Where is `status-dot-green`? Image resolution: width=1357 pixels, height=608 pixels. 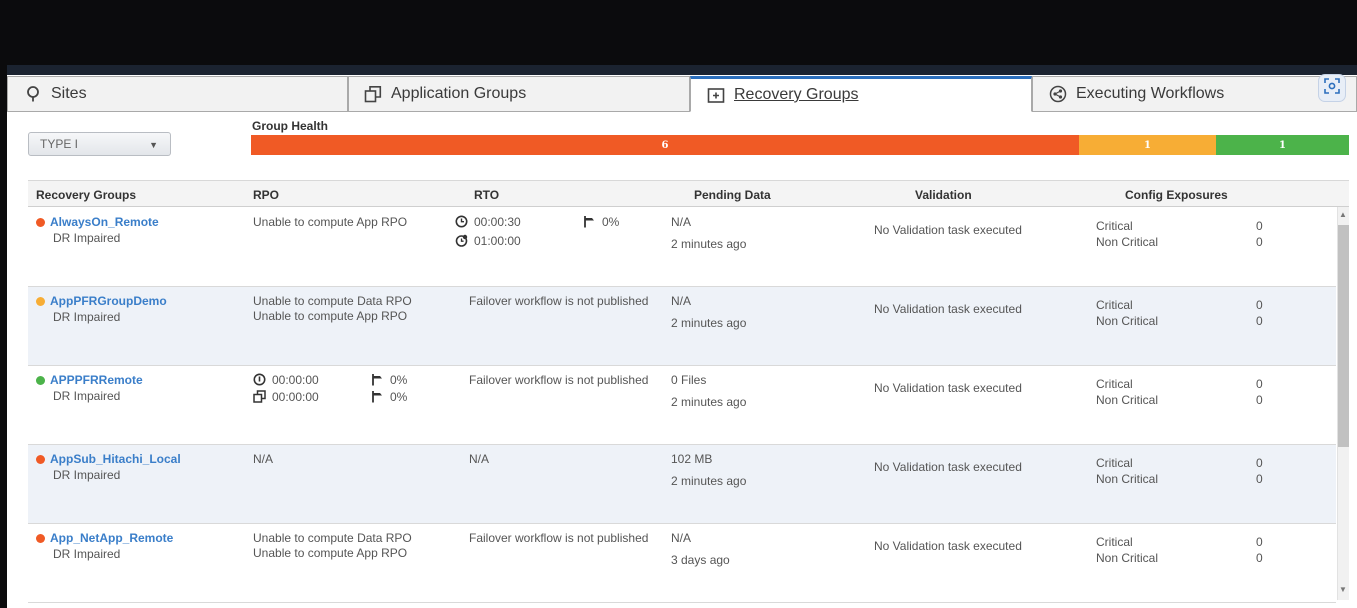 status-dot-green is located at coordinates (40, 380).